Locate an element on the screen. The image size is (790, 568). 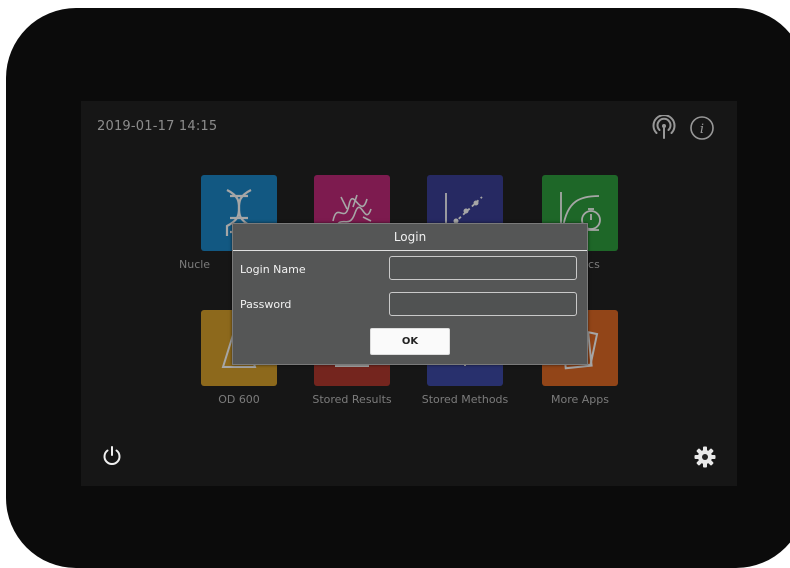
login-dialog: Login Login Name Password OK is located at coordinates (410, 294).